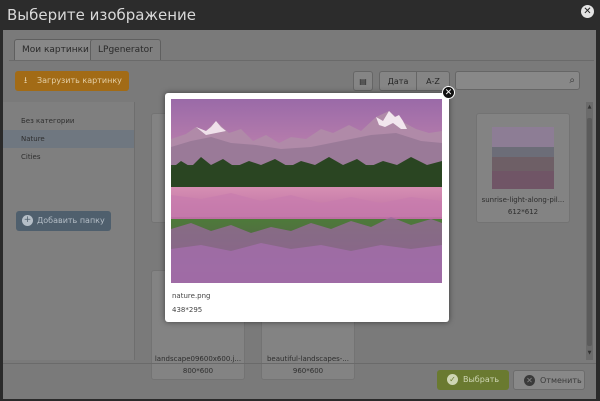  Describe the element at coordinates (125, 50) in the screenshot. I see `tab-lpgenerator: LPgenerator` at that location.